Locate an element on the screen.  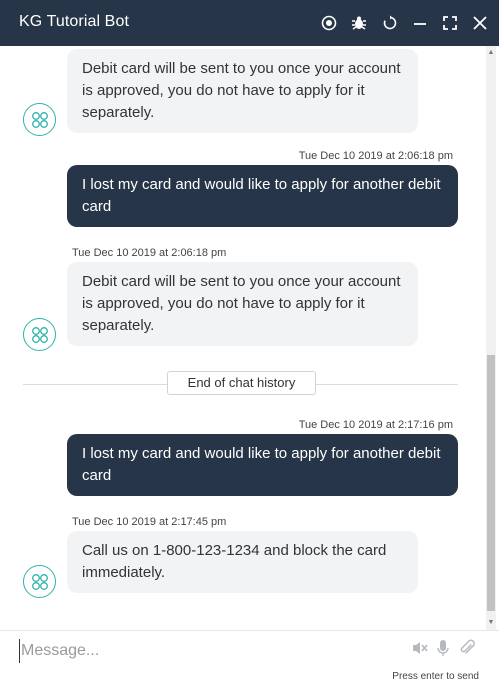
composer: Press enter to send is located at coordinates (249, 664).